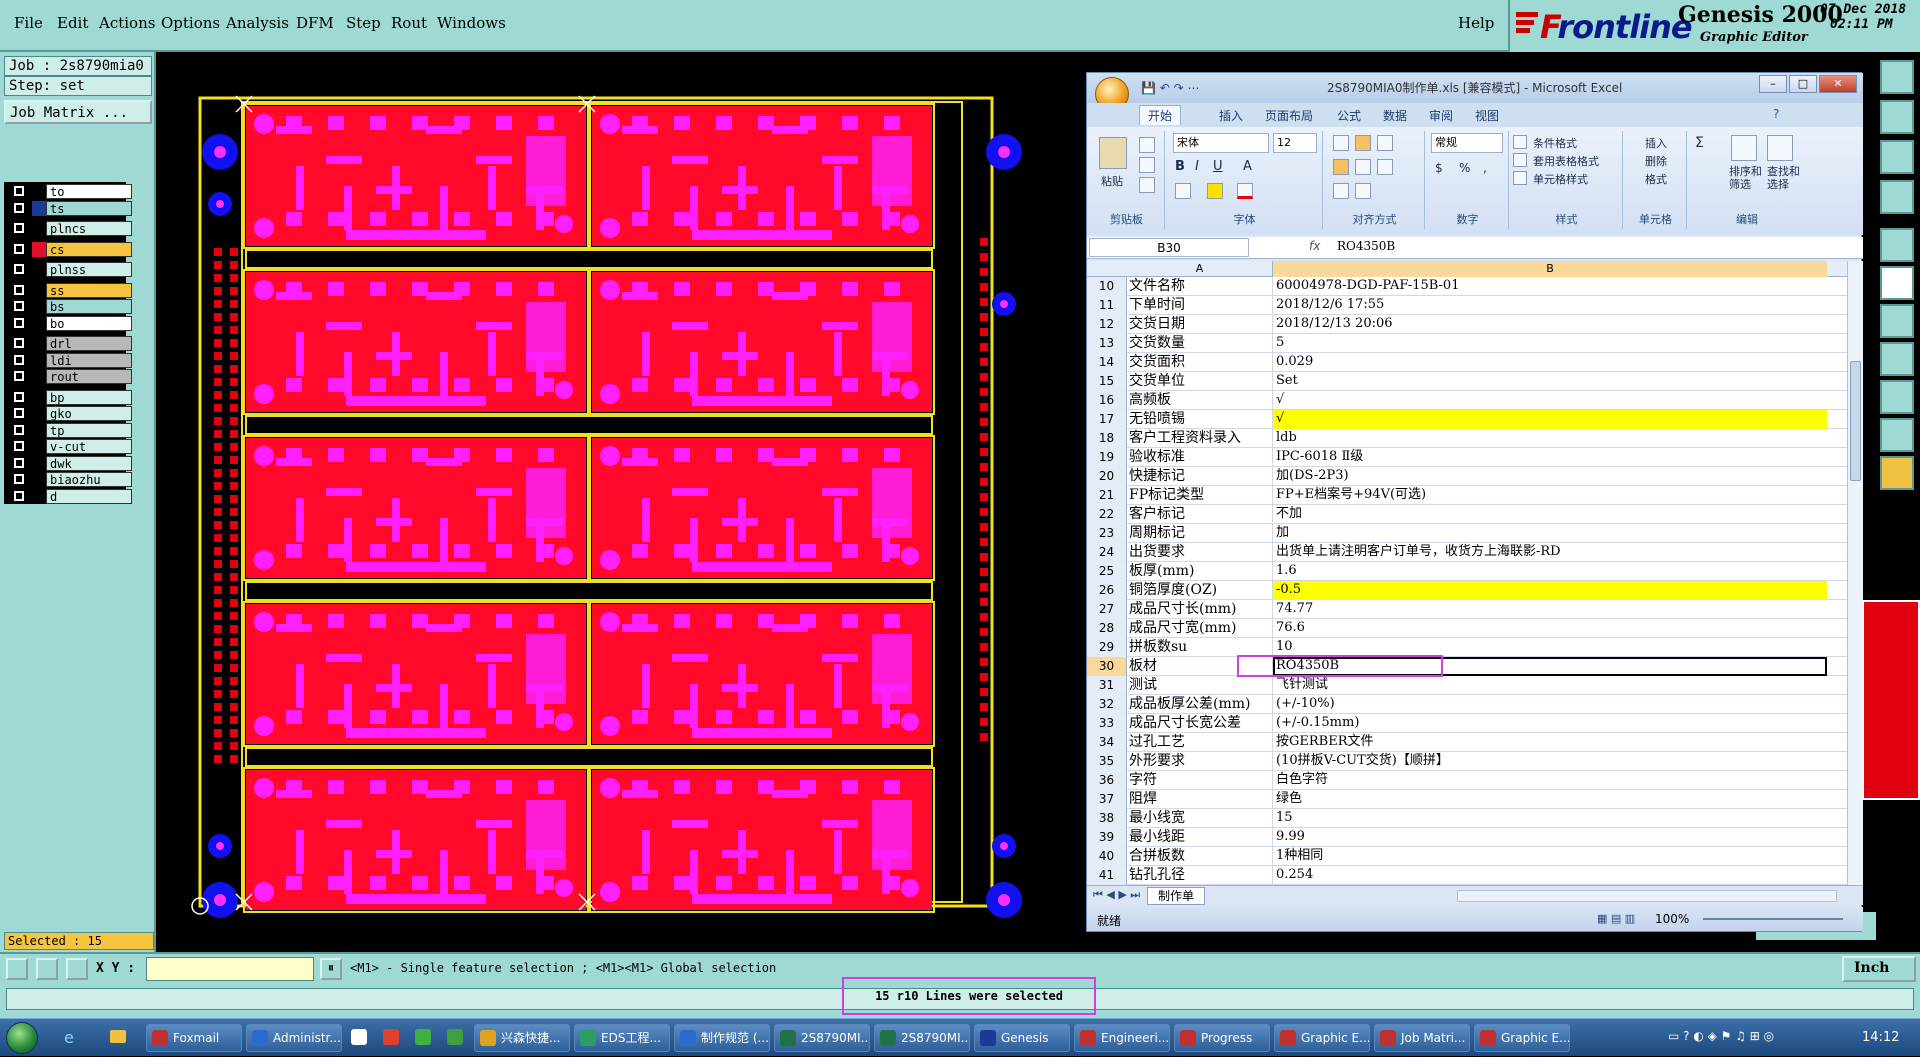  What do you see at coordinates (1200, 571) in the screenshot?
I see `cell-a: 板厚(mm)` at bounding box center [1200, 571].